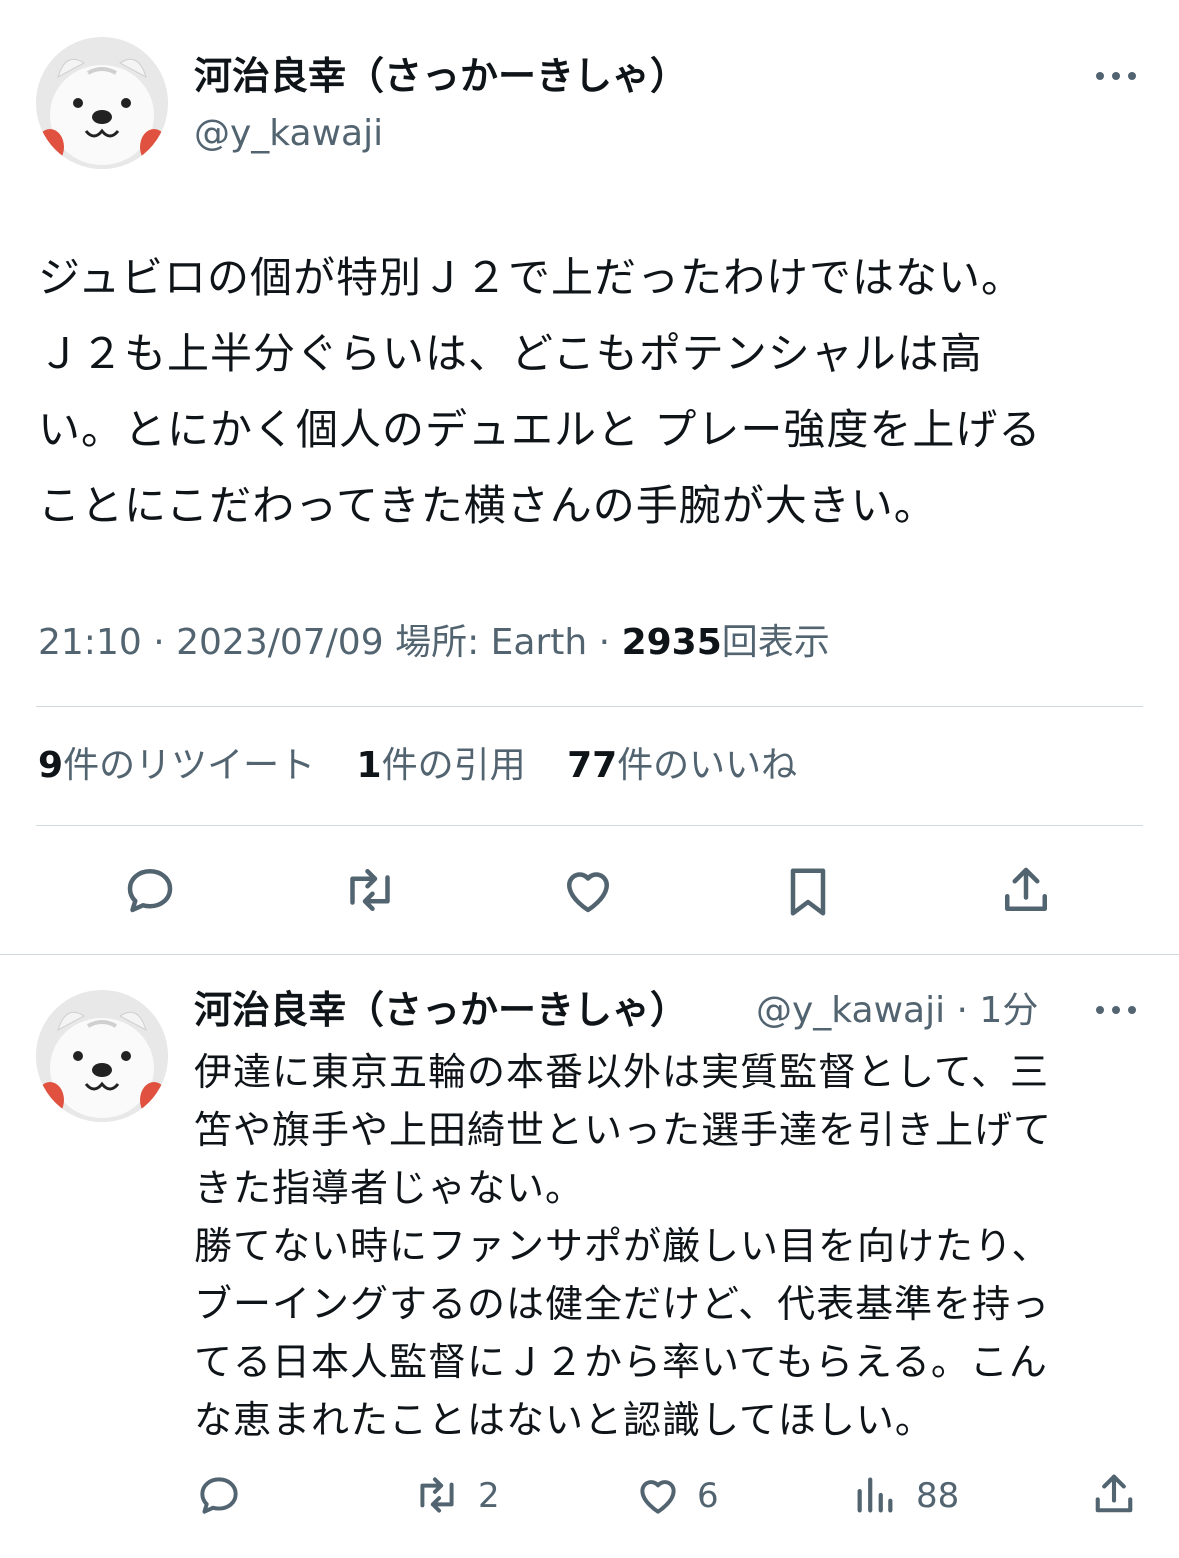 The height and width of the screenshot is (1558, 1179). What do you see at coordinates (875, 1495) in the screenshot?
I see `views-icon` at bounding box center [875, 1495].